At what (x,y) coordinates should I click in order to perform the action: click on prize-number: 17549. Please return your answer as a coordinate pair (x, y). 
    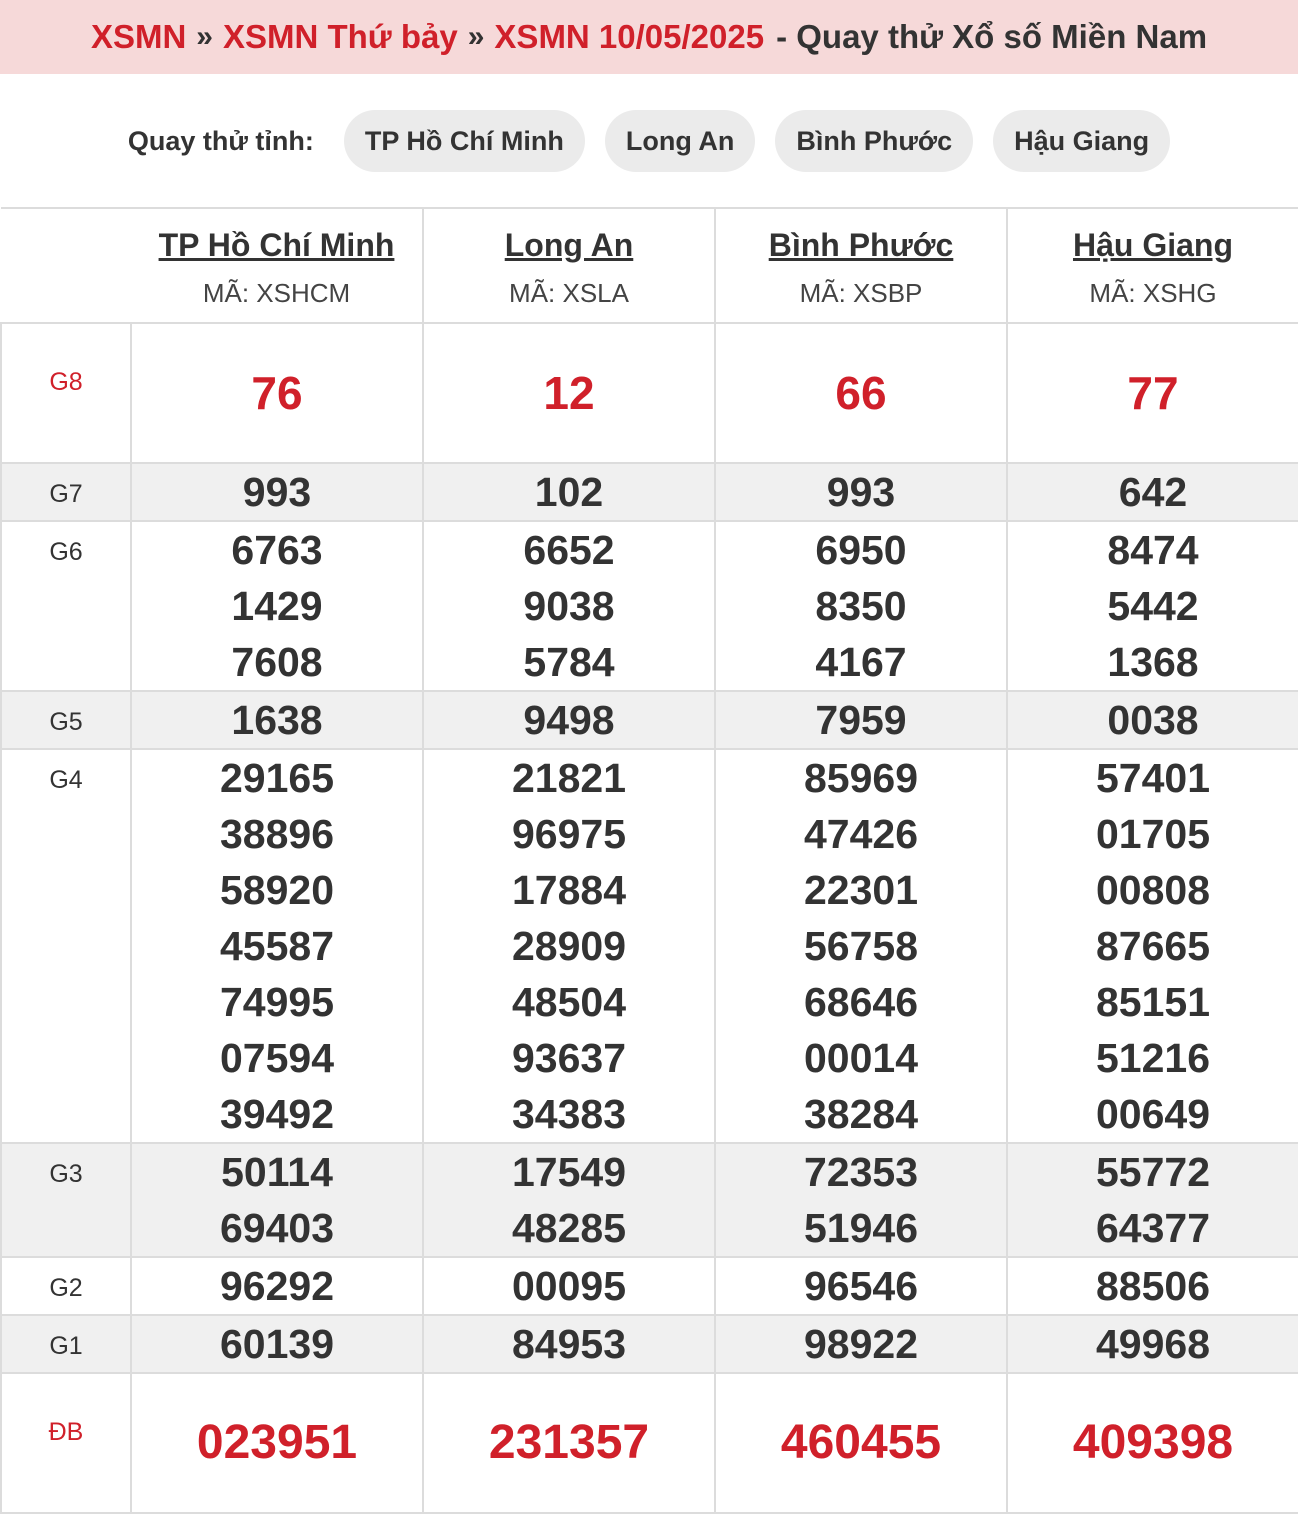
    Looking at the image, I should click on (568, 1172).